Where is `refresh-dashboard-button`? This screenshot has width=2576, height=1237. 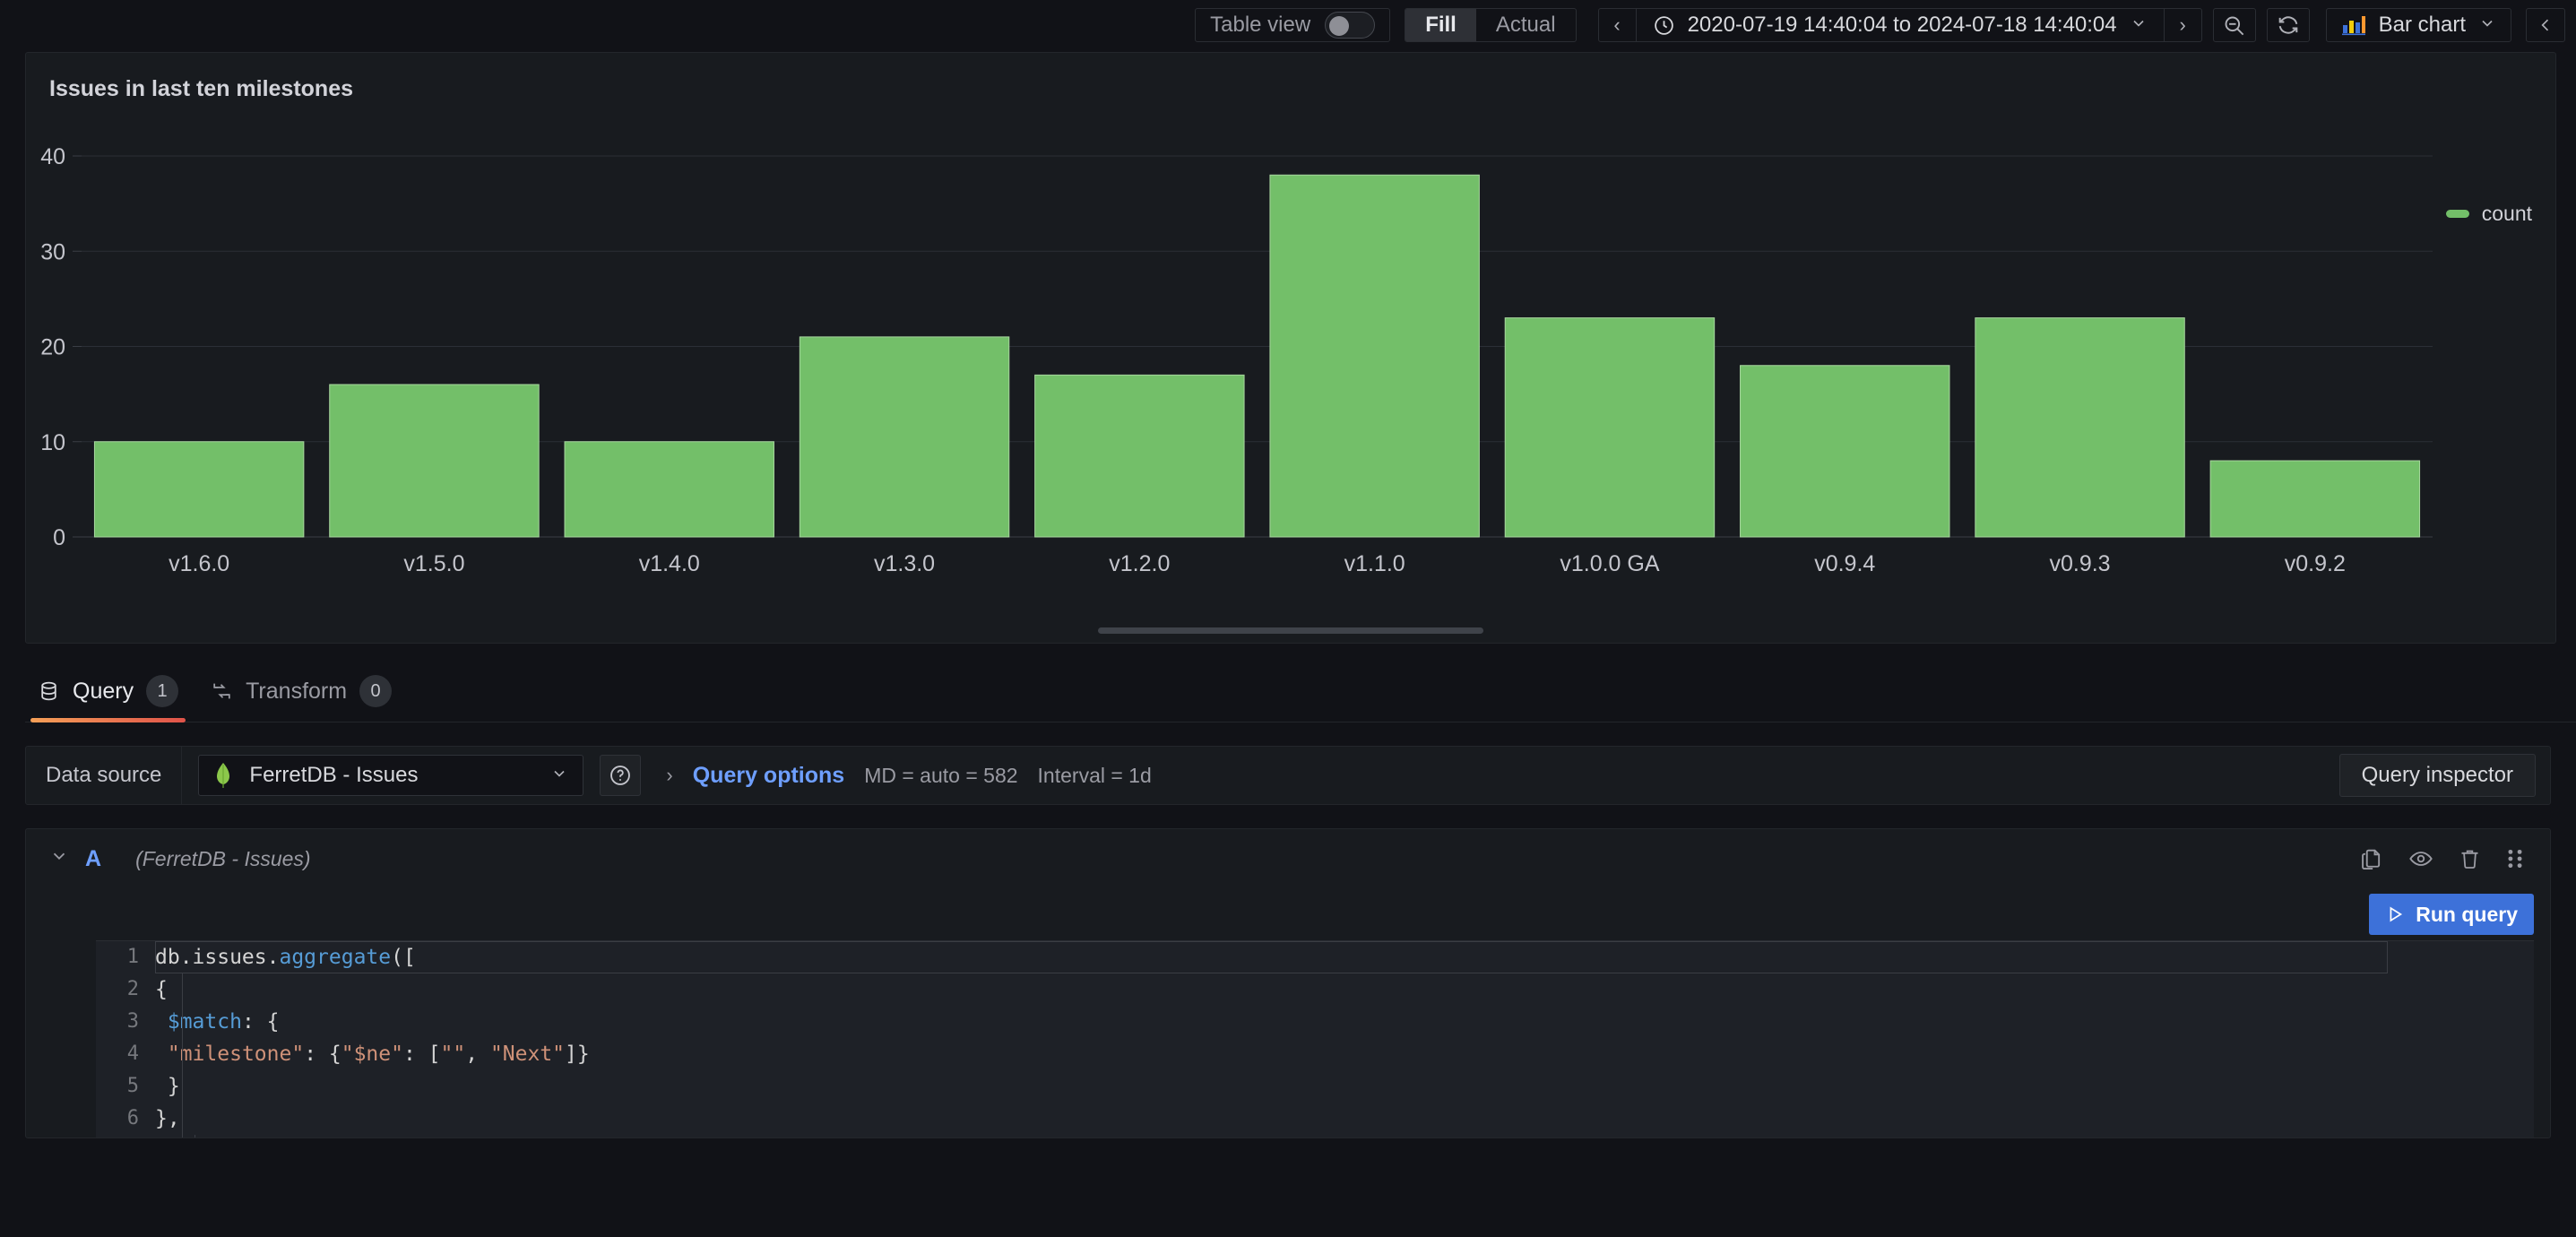
refresh-dashboard-button is located at coordinates (2288, 25).